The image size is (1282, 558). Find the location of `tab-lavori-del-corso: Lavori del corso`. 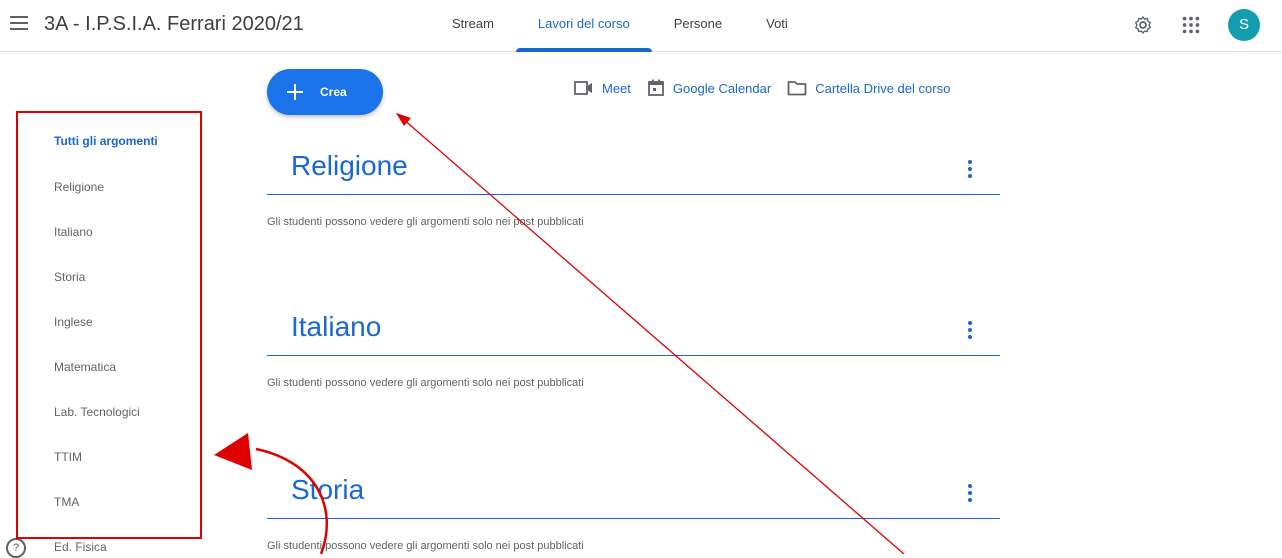

tab-lavori-del-corso: Lavori del corso is located at coordinates (583, 26).